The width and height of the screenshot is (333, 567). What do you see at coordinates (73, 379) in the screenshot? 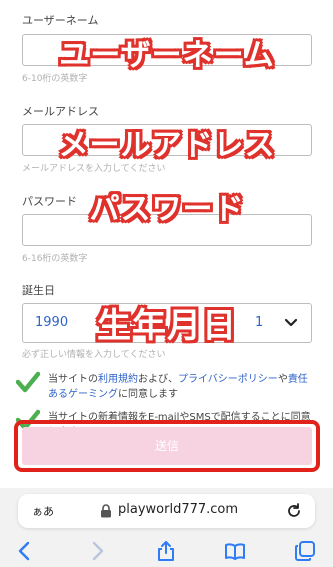
I see `terms-prefix: 当サイトの` at bounding box center [73, 379].